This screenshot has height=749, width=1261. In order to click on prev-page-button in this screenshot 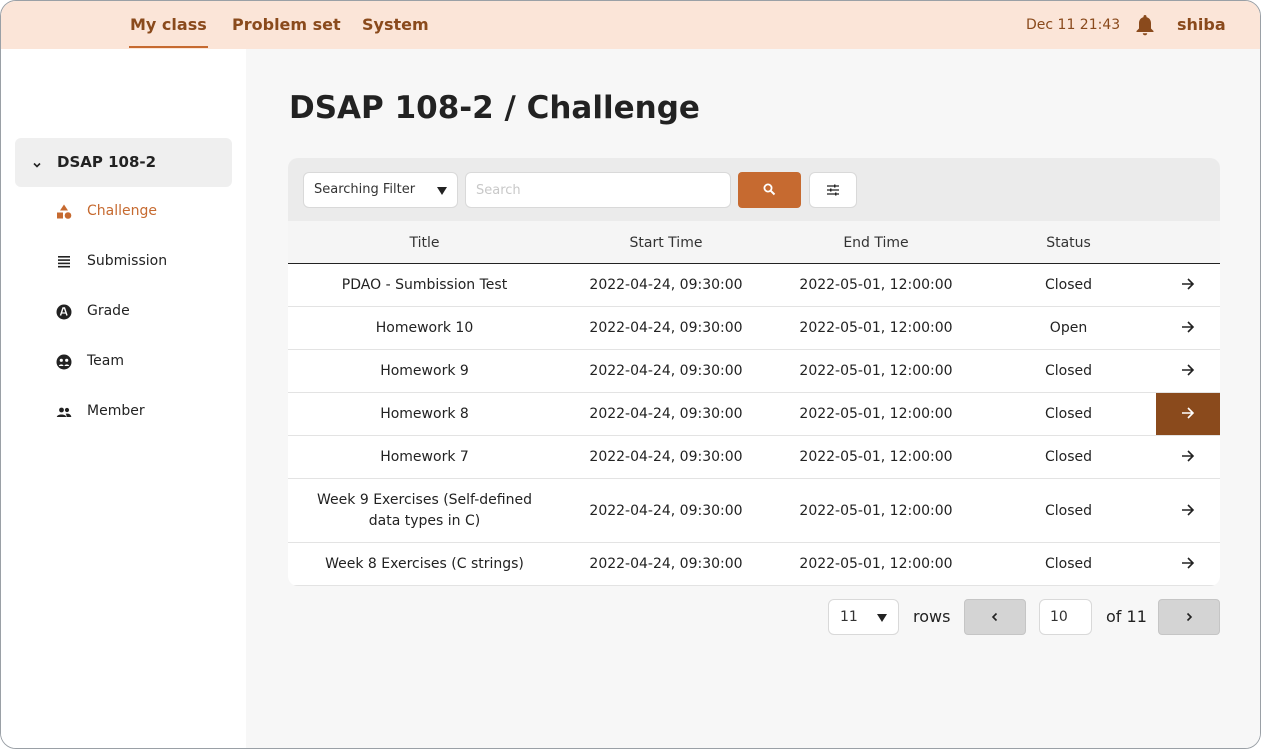, I will do `click(995, 617)`.